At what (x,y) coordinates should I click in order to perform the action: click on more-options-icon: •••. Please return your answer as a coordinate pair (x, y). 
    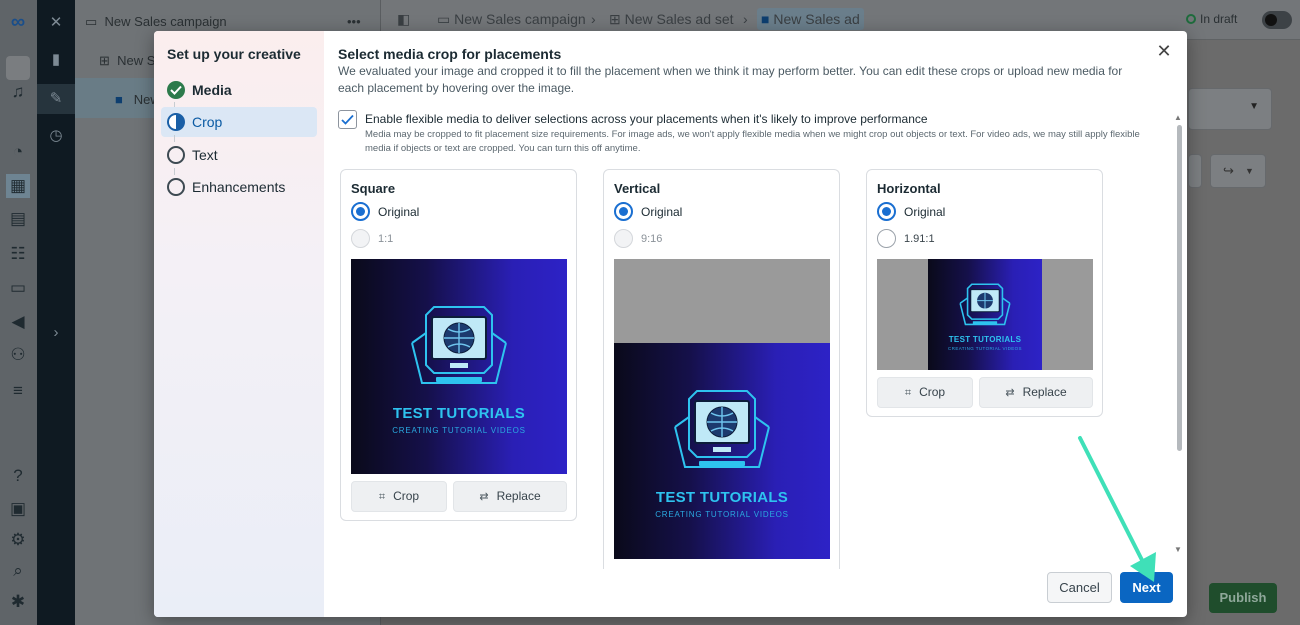
    Looking at the image, I should click on (354, 21).